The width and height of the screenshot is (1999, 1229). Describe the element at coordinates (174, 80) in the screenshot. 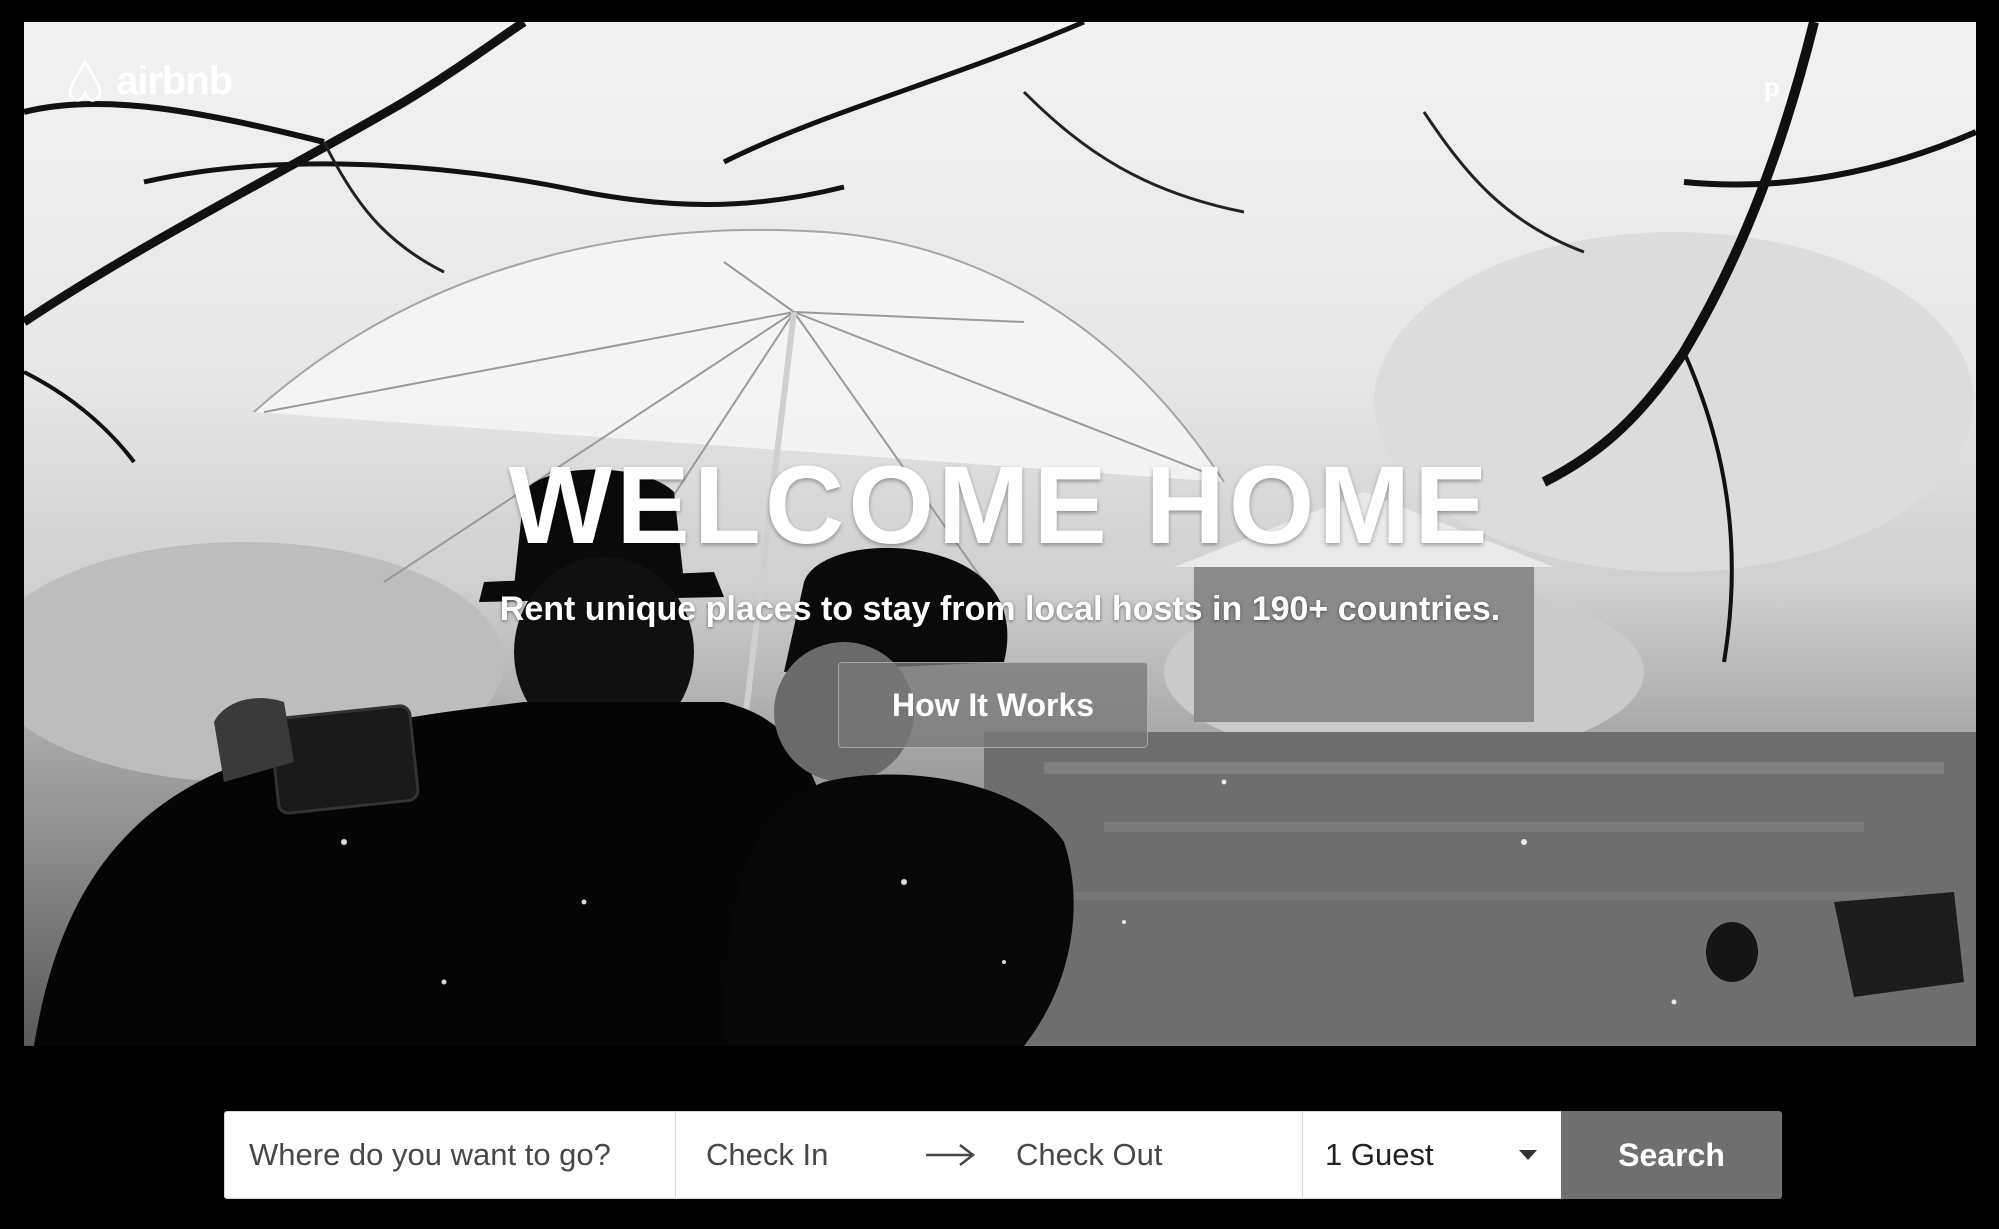

I see `brand-name: airbnb` at that location.